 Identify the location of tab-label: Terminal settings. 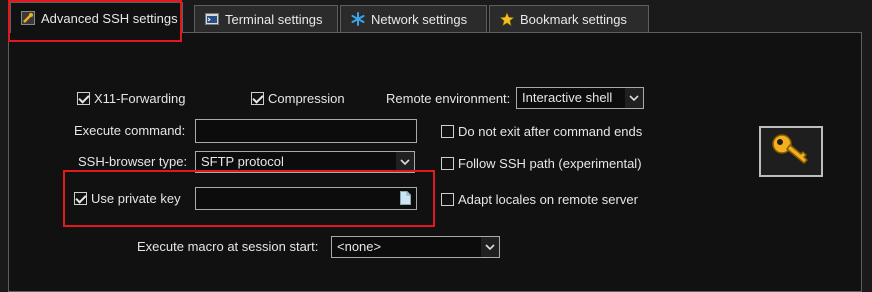
(274, 19).